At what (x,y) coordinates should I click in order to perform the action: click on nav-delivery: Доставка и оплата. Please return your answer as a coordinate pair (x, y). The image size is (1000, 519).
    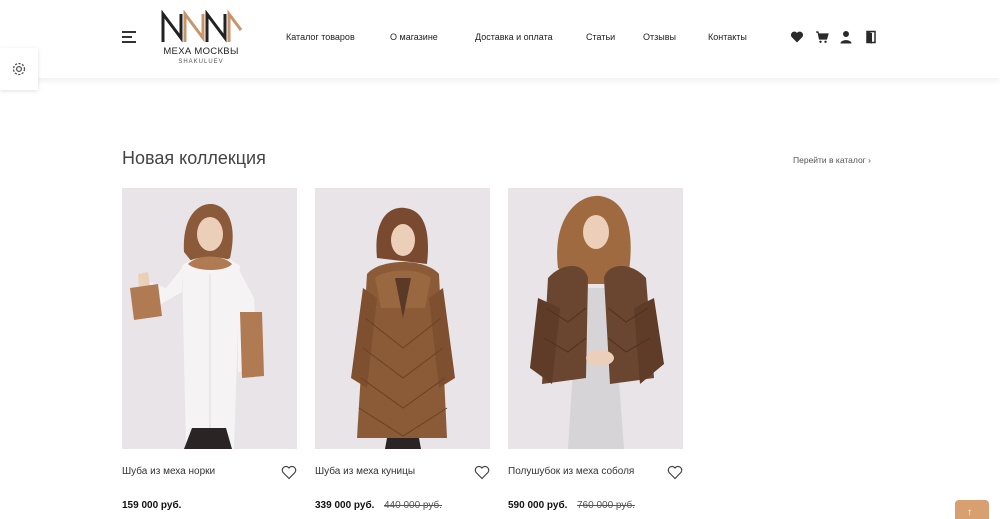
    Looking at the image, I should click on (514, 37).